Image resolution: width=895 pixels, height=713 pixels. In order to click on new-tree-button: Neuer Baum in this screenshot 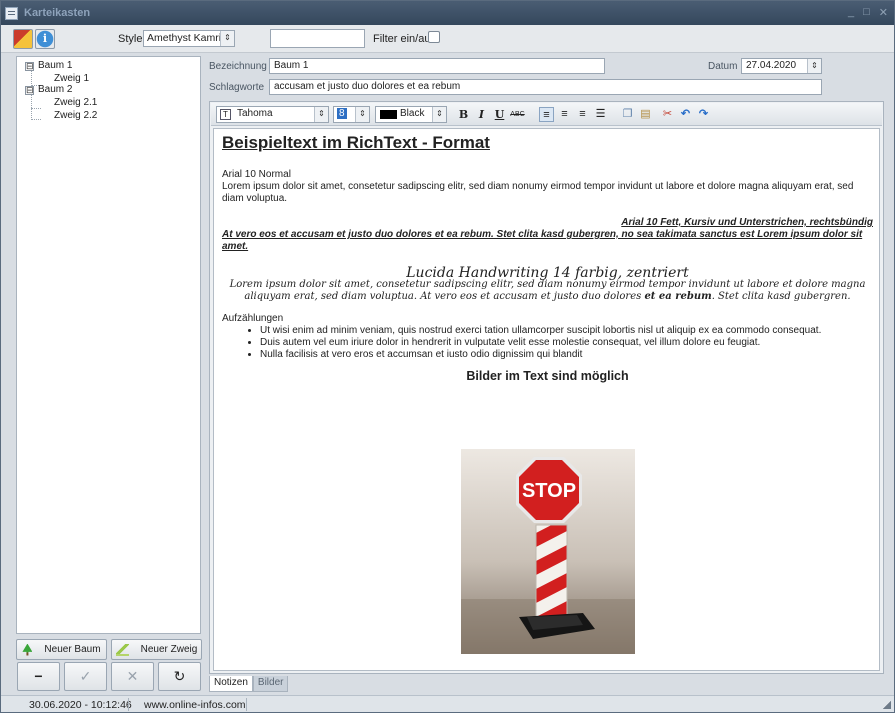, I will do `click(61, 649)`.